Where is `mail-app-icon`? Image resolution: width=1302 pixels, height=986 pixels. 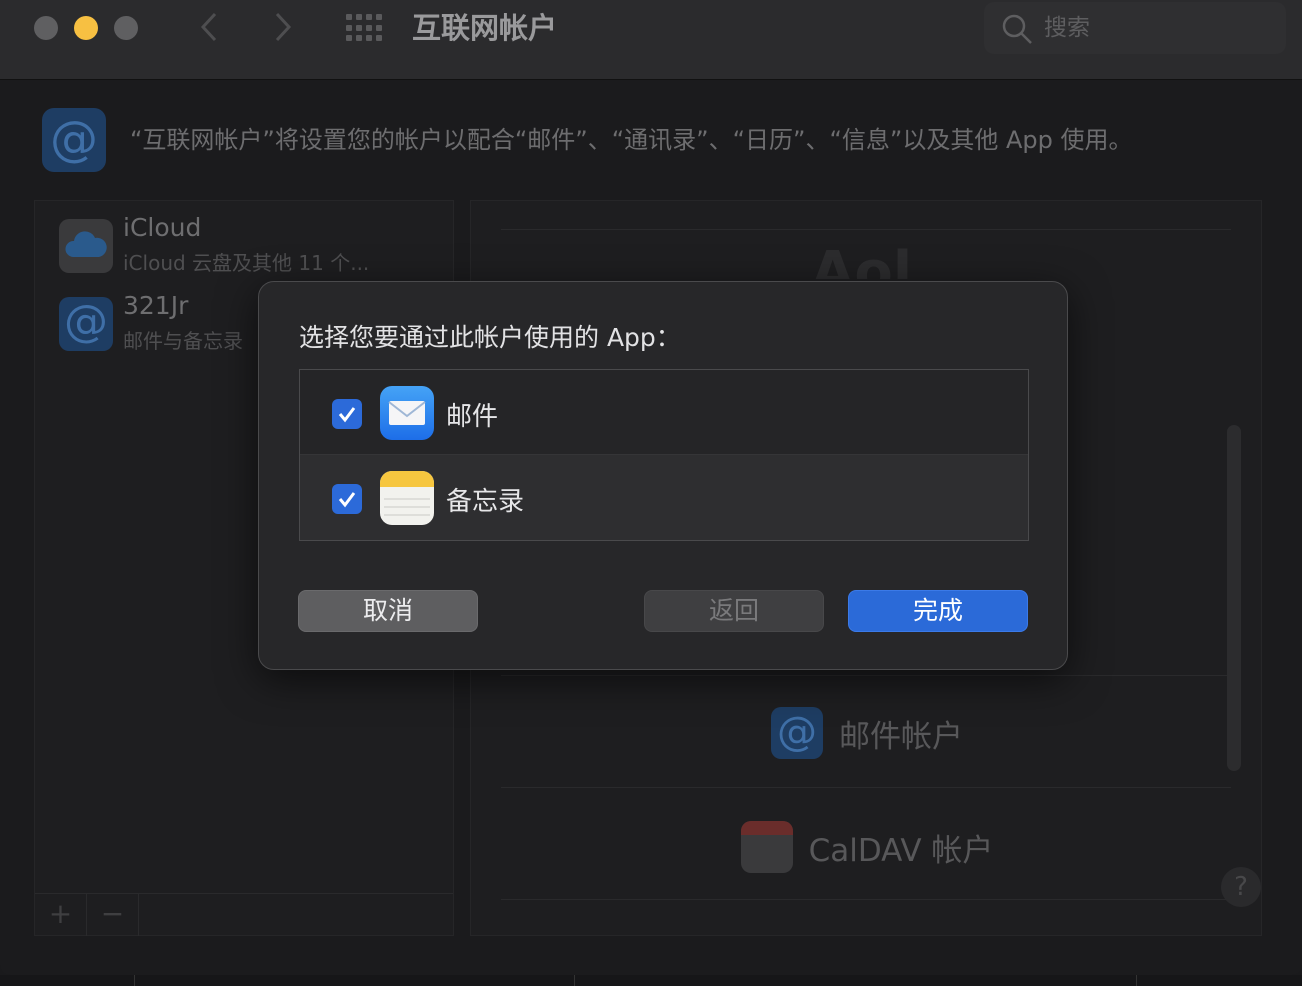 mail-app-icon is located at coordinates (407, 413).